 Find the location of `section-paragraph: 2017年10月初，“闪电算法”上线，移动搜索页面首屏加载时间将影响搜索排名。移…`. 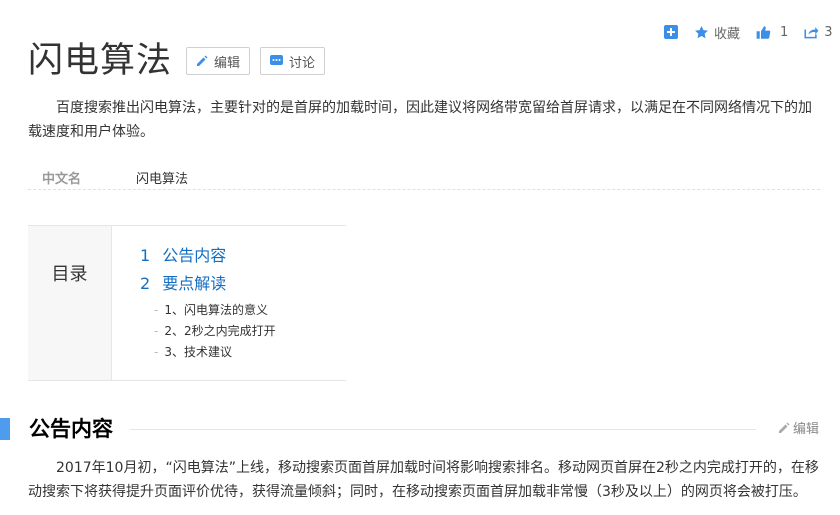

section-paragraph: 2017年10月初，“闪电算法”上线，移动搜索页面首屏加载时间将影响搜索排名。移… is located at coordinates (423, 480).